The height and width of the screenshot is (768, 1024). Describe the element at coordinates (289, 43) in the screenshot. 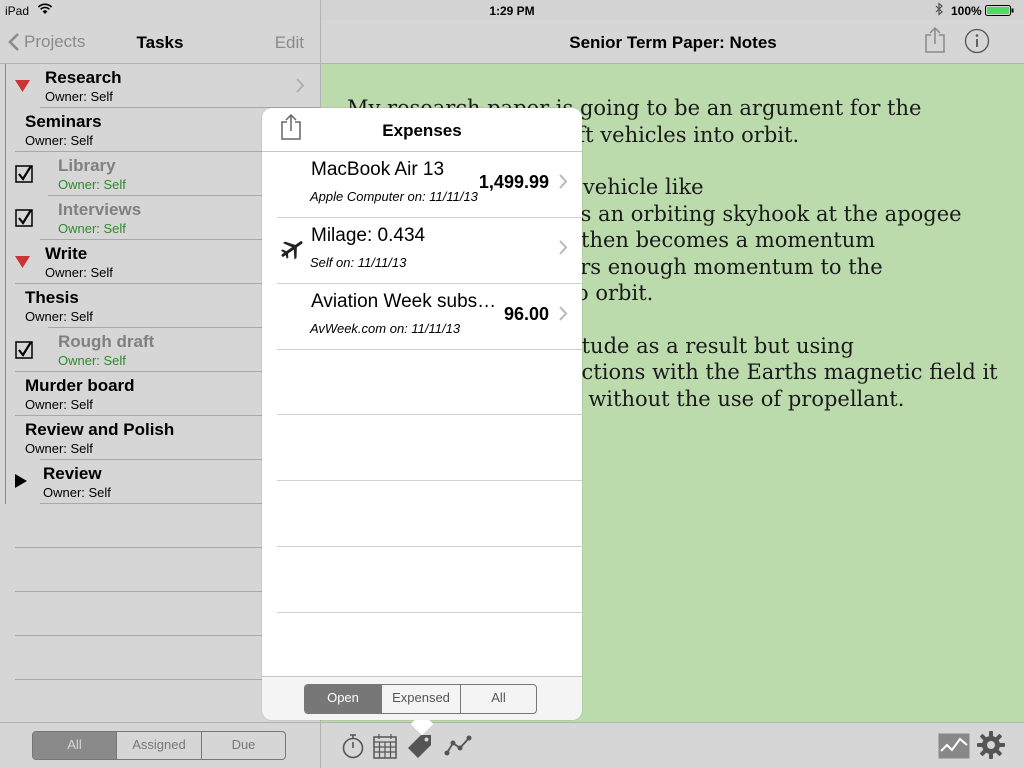

I see `edit-button: Edit` at that location.